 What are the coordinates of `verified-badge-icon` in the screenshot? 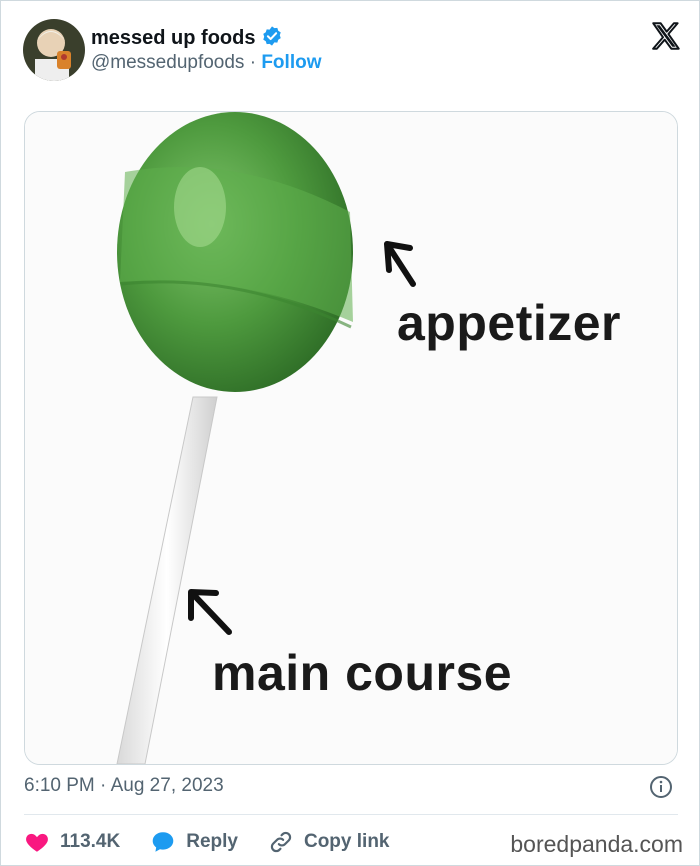 It's located at (272, 38).